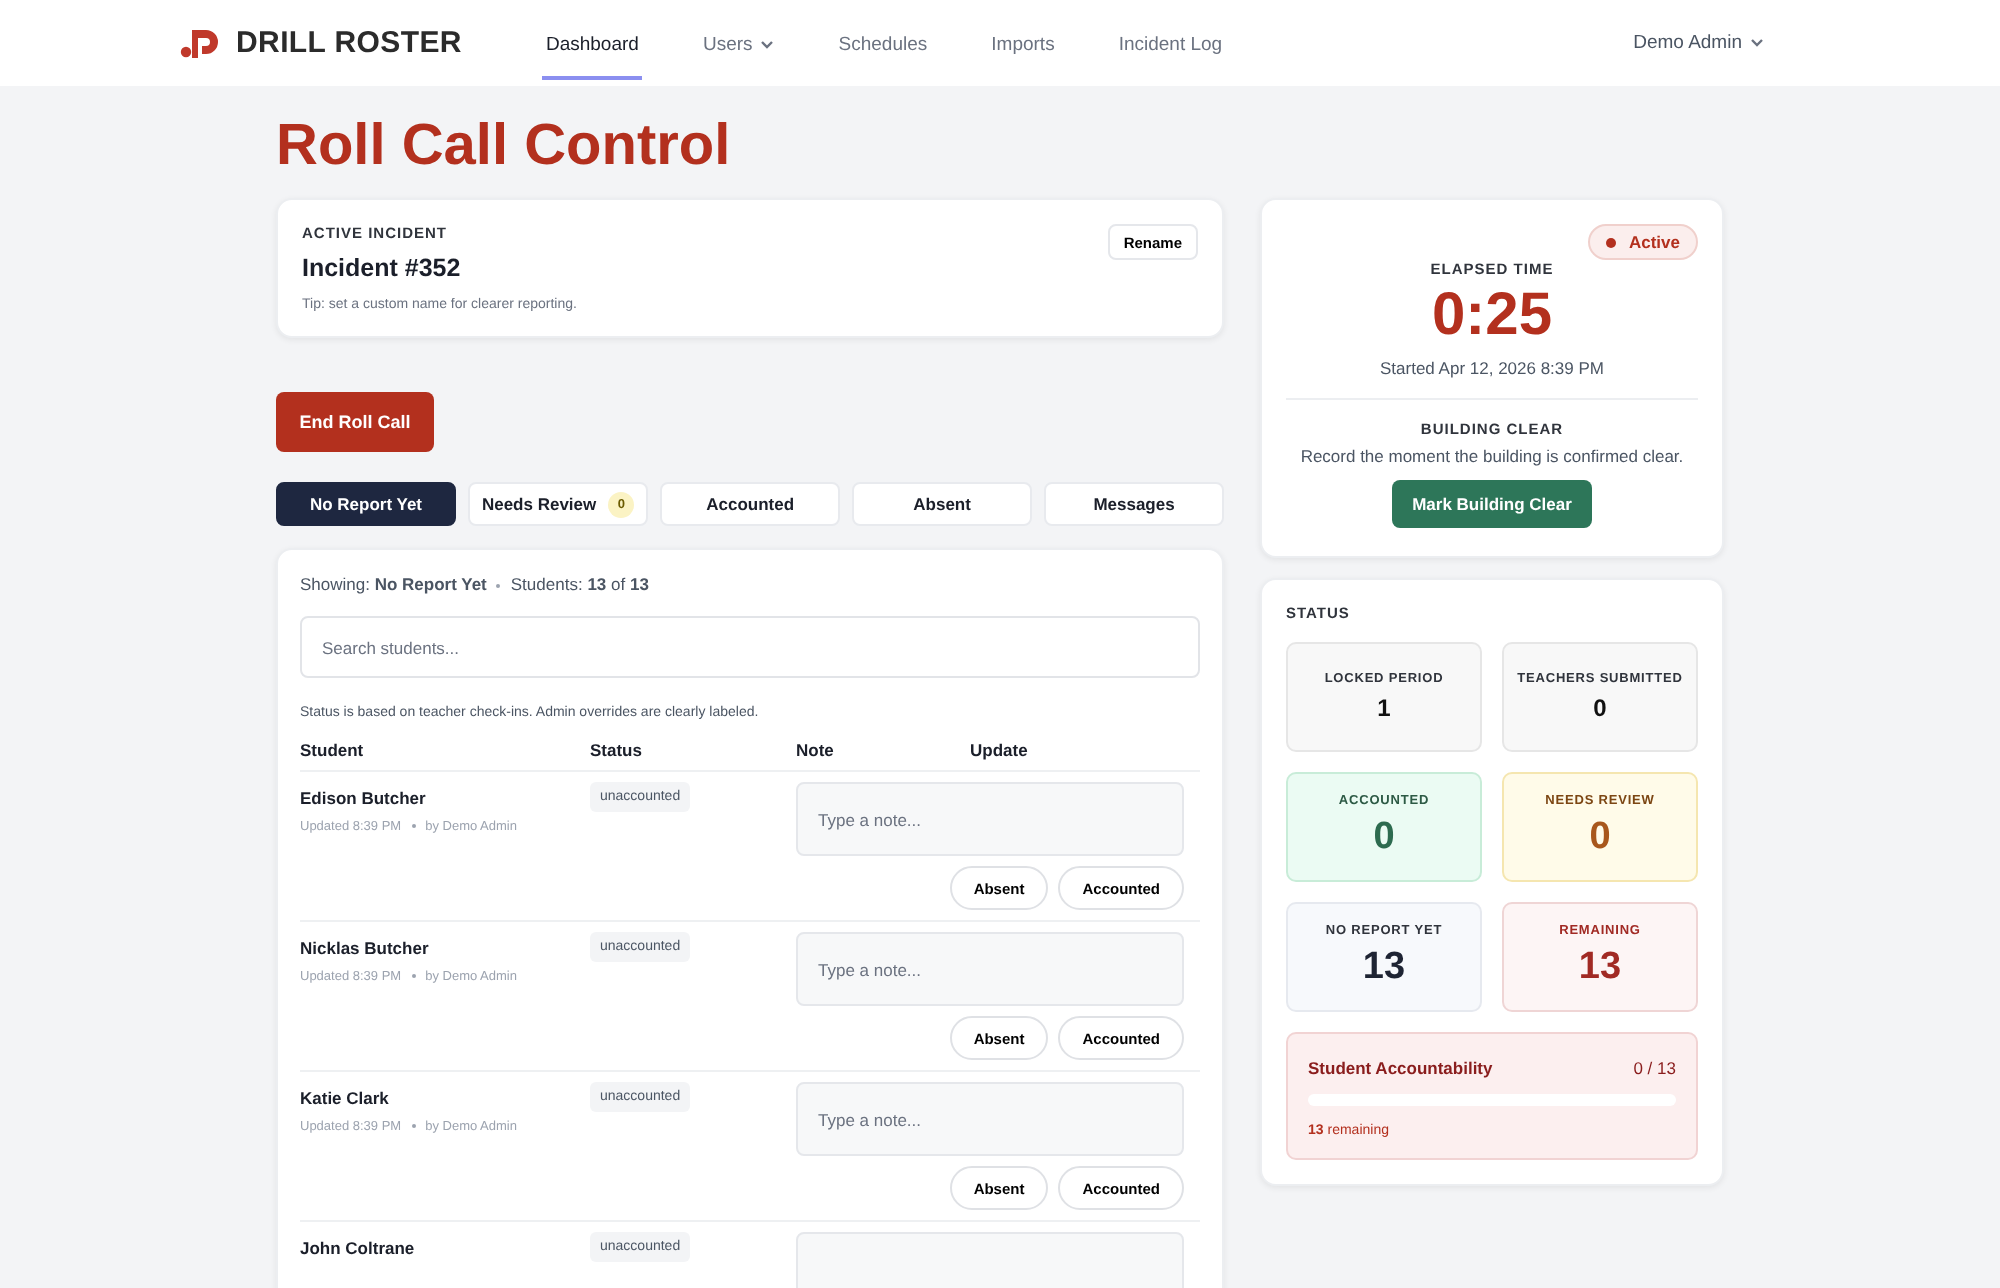  Describe the element at coordinates (345, 1098) in the screenshot. I see `student-name: Katie Clark` at that location.